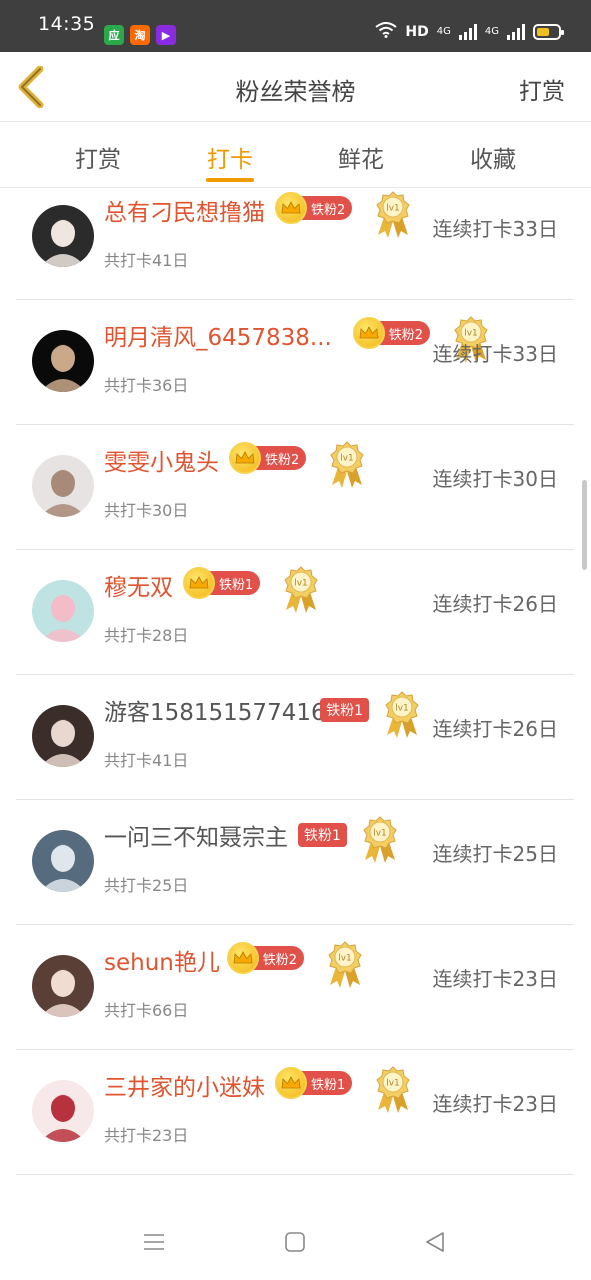 This screenshot has height=1280, width=591. I want to click on fan-list-item: 一问三不知聂宗主 铁粉1 lv1 共打卡25日 连续打卡25日, so click(295, 862).